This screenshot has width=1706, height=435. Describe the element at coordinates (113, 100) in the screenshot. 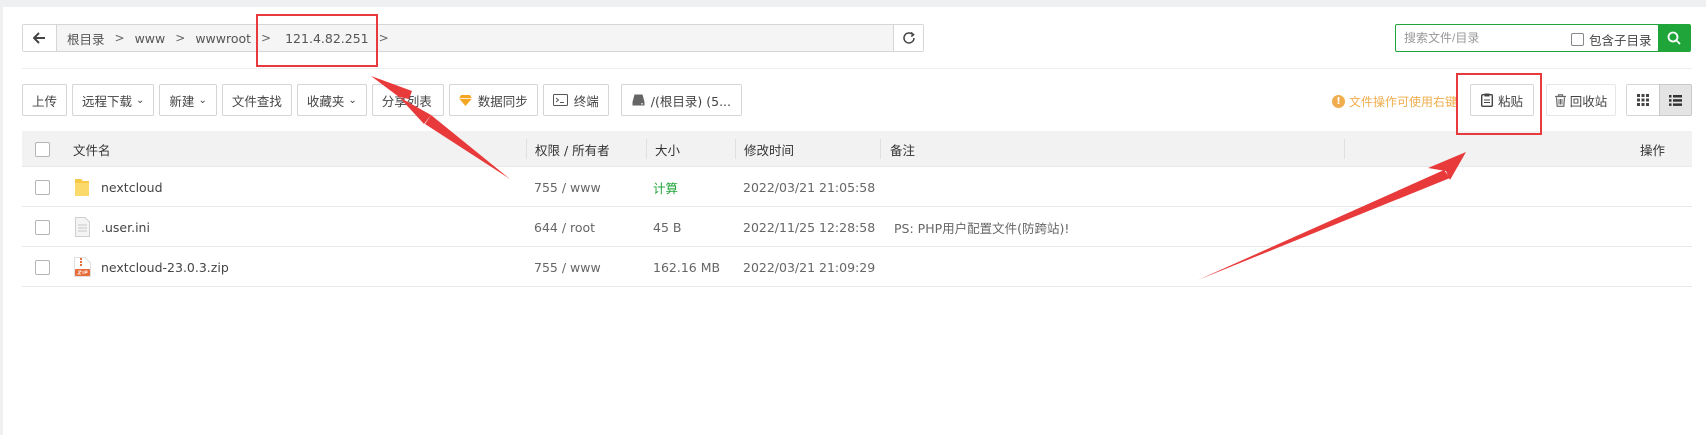

I see `remote-download-button: 远程下载 ⌄` at that location.